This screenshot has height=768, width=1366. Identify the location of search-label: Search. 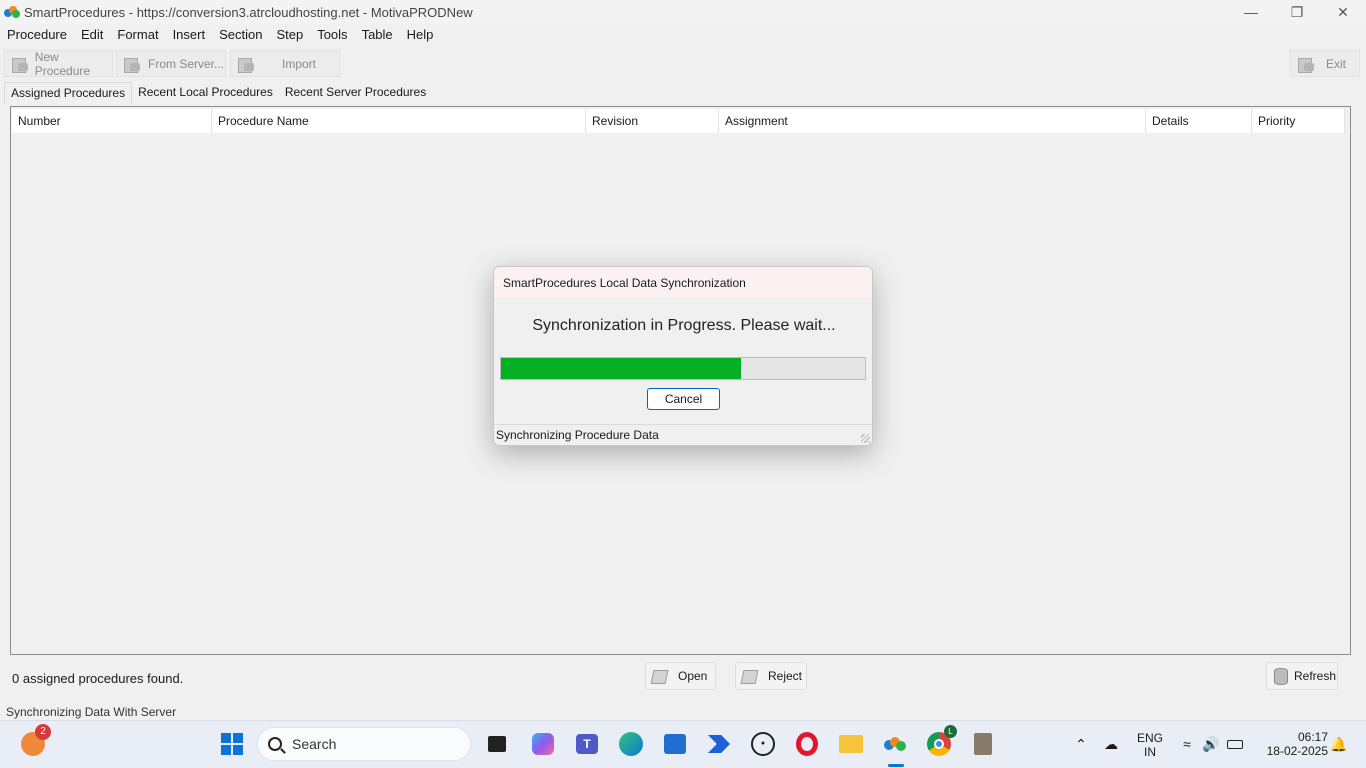
(314, 744).